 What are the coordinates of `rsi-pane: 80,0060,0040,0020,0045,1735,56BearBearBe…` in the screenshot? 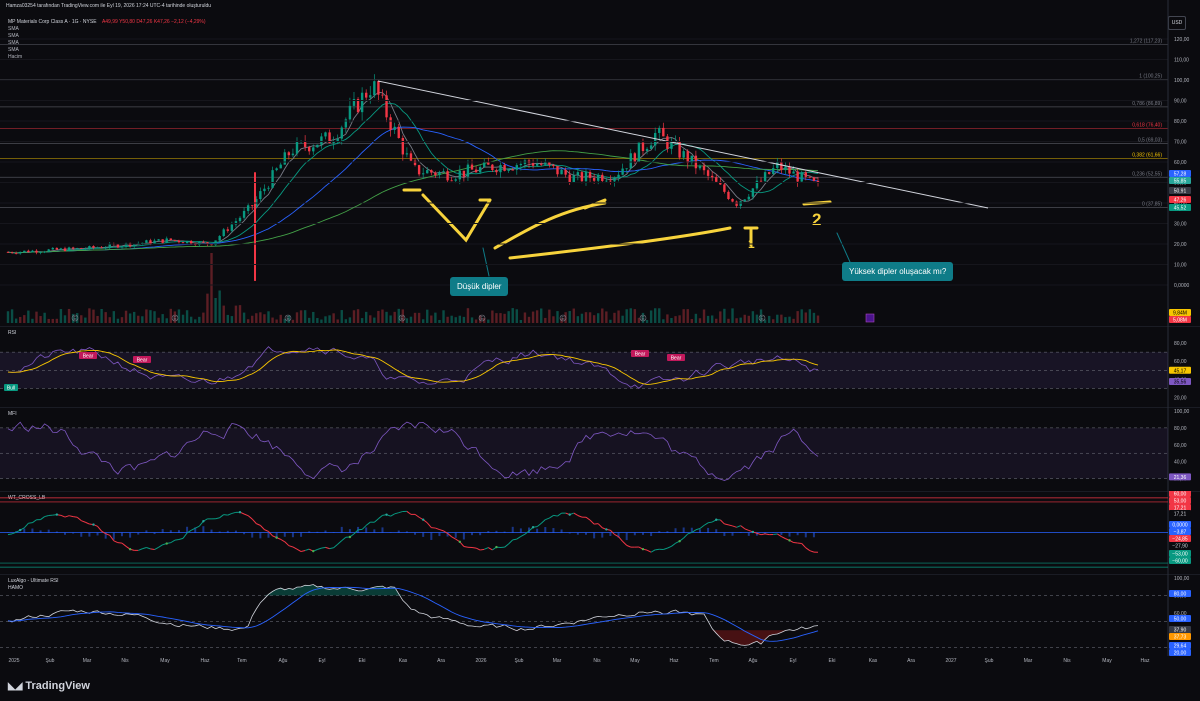 It's located at (600, 366).